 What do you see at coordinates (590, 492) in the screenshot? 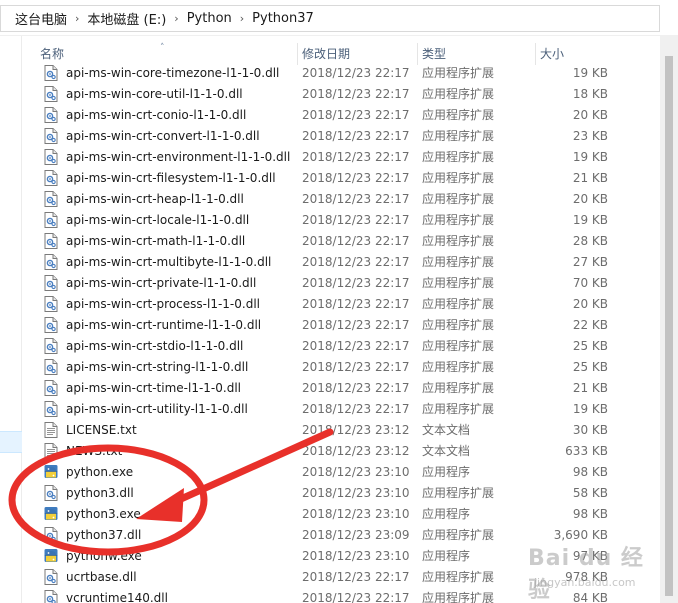
I see `file-size: 58 KB` at bounding box center [590, 492].